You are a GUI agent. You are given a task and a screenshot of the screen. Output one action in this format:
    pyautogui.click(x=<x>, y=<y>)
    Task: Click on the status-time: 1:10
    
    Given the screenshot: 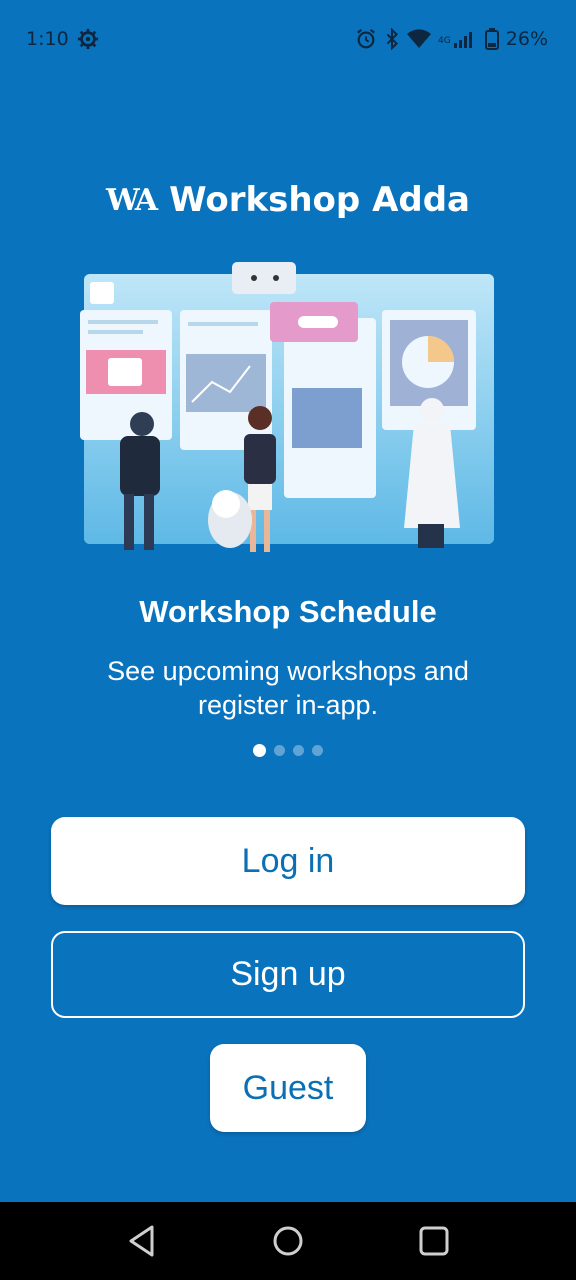 What is the action you would take?
    pyautogui.click(x=47, y=39)
    